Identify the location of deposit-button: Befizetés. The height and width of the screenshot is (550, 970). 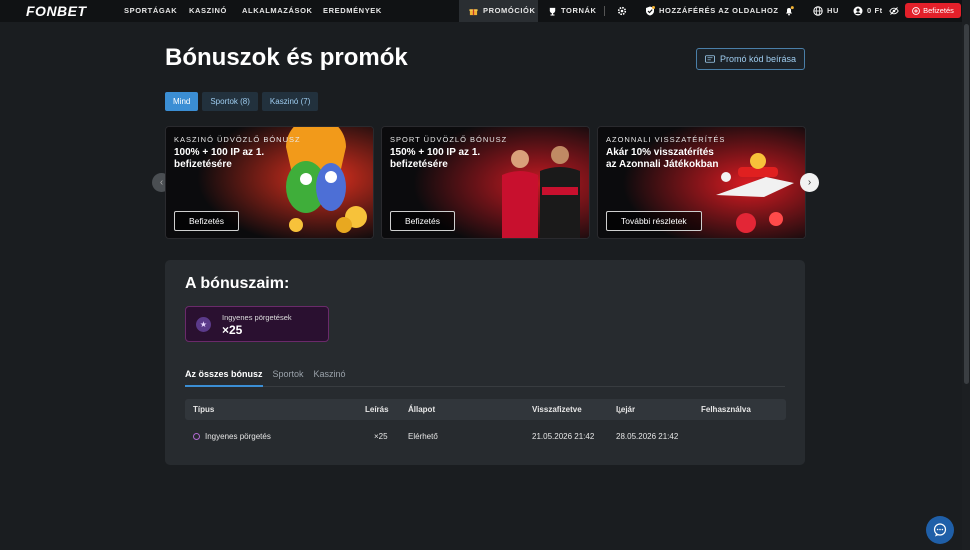
(933, 10).